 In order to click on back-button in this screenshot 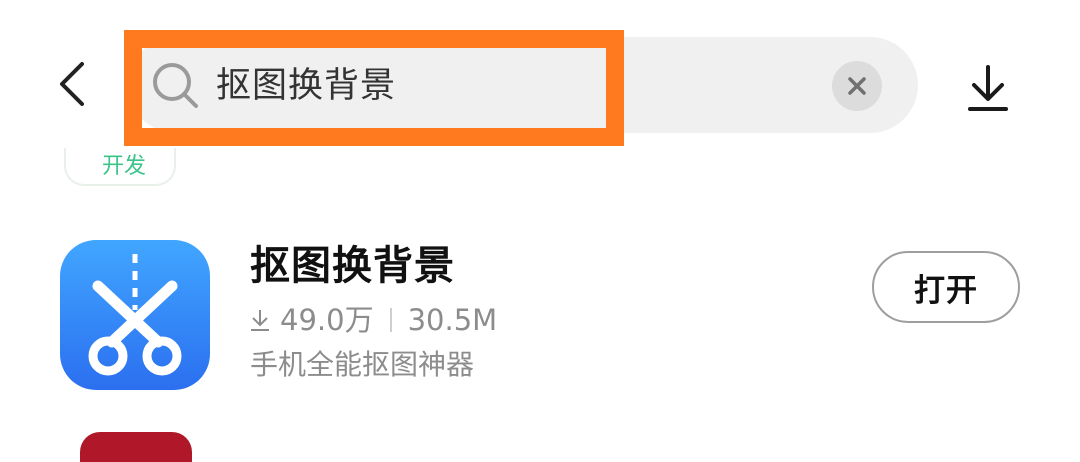, I will do `click(72, 84)`.